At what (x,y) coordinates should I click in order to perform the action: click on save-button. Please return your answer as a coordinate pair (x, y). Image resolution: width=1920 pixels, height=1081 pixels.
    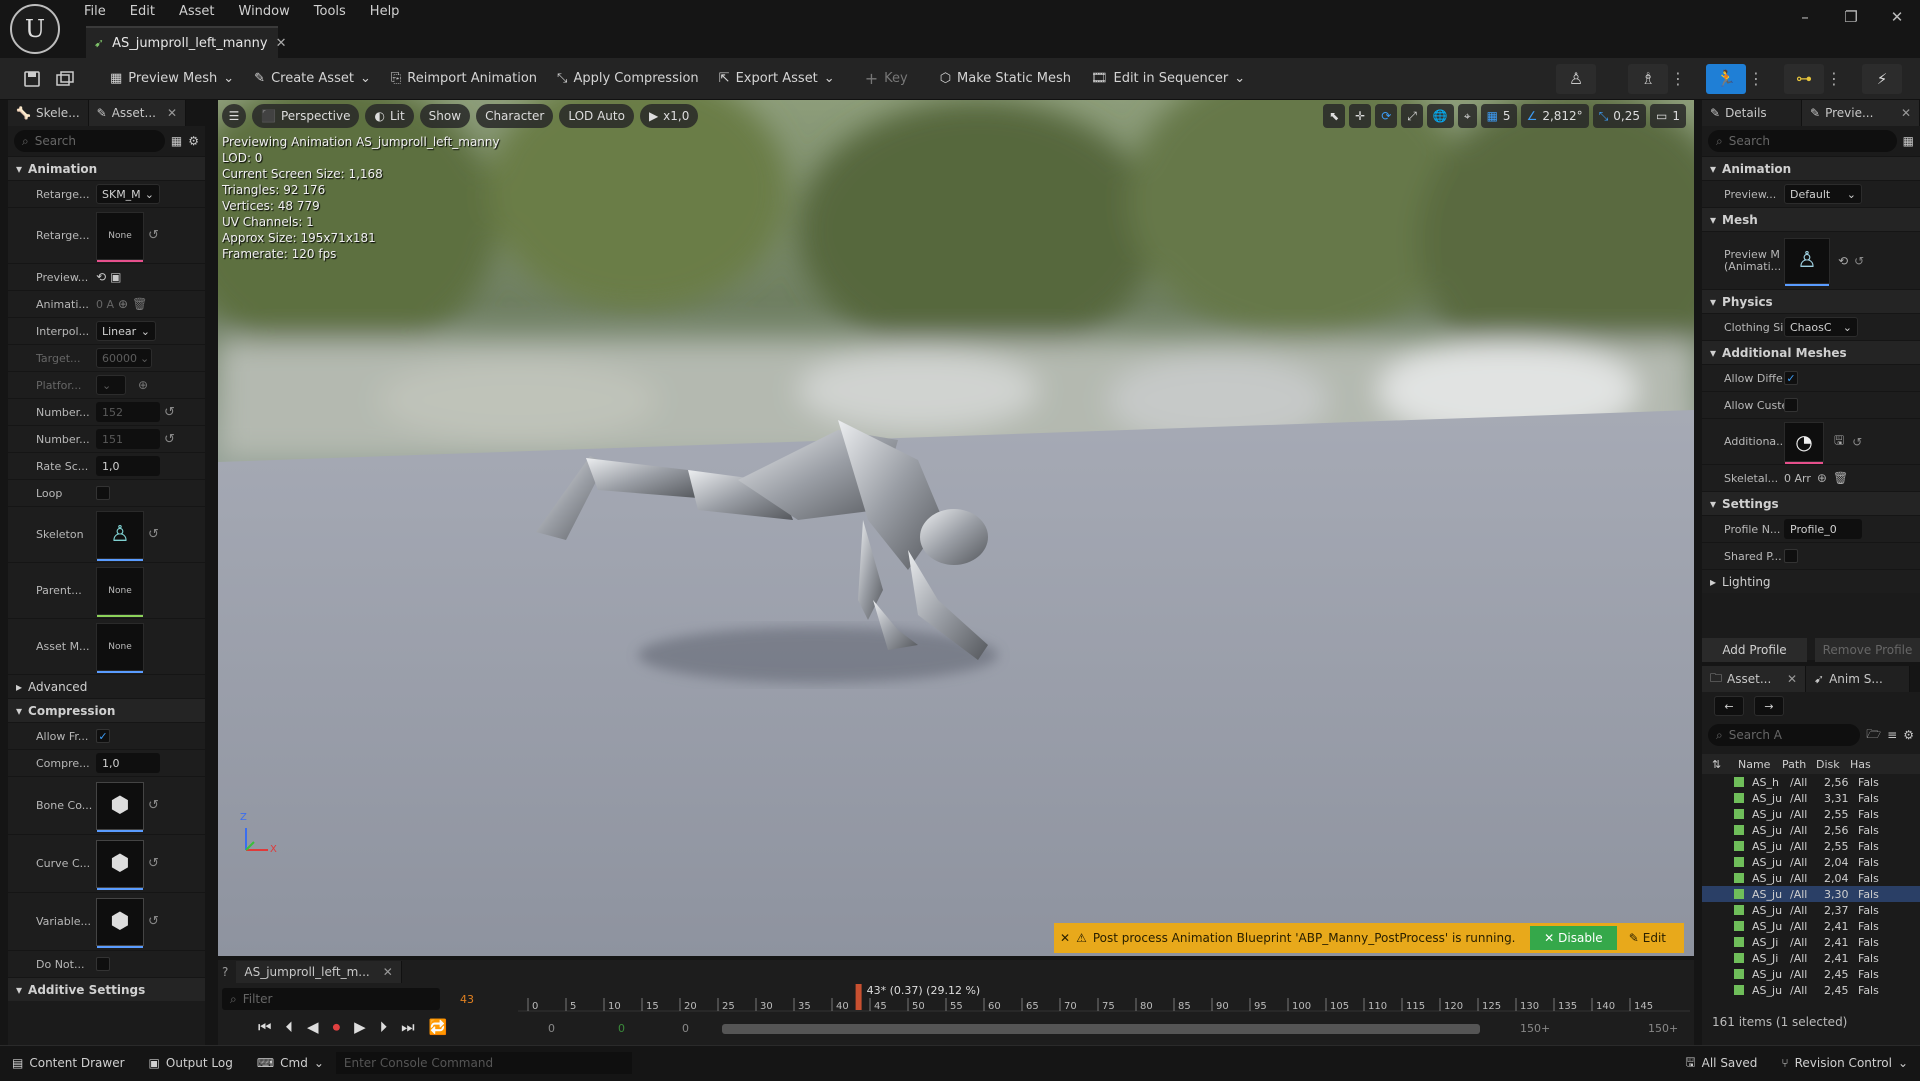
    Looking at the image, I should click on (32, 79).